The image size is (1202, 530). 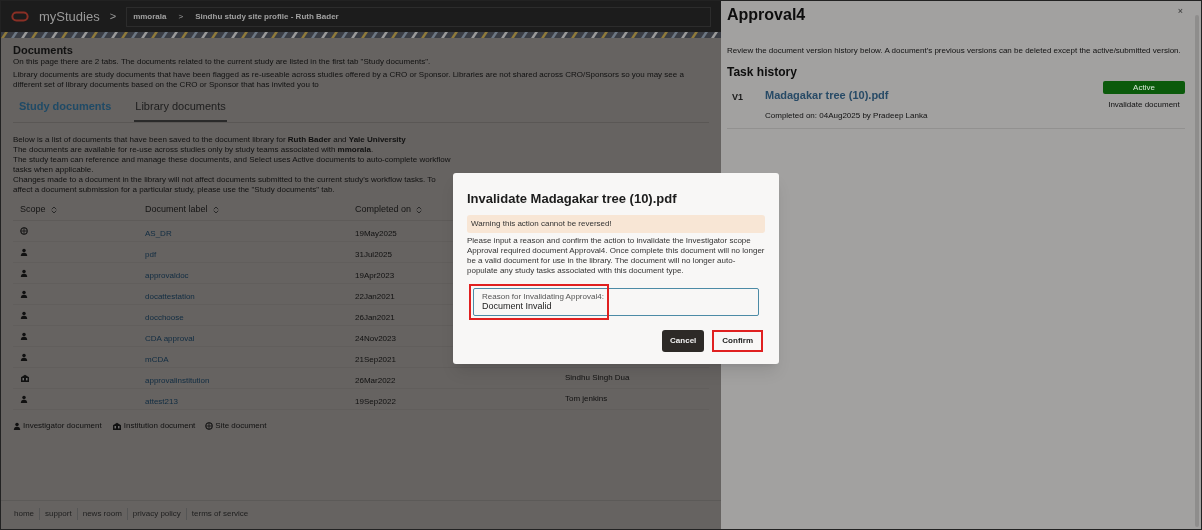 I want to click on table-cell: 19Apr2023, so click(x=375, y=275).